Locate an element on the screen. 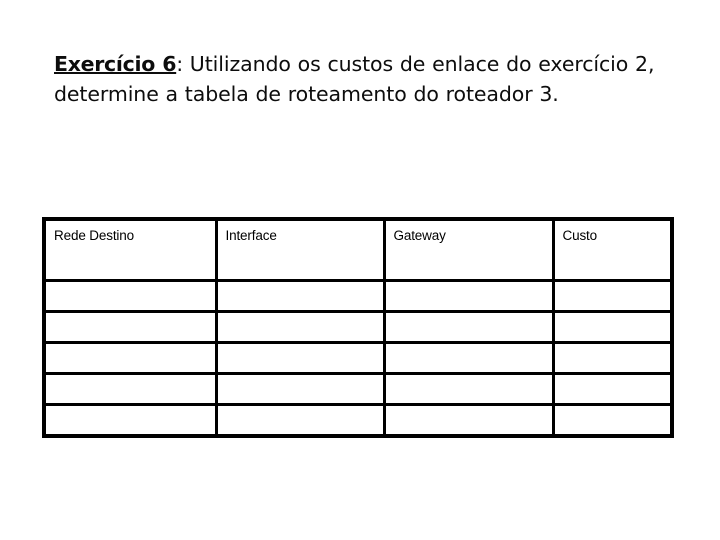 The image size is (720, 540). table-header-row: Rede Destino Interface Gateway Custo is located at coordinates (358, 250).